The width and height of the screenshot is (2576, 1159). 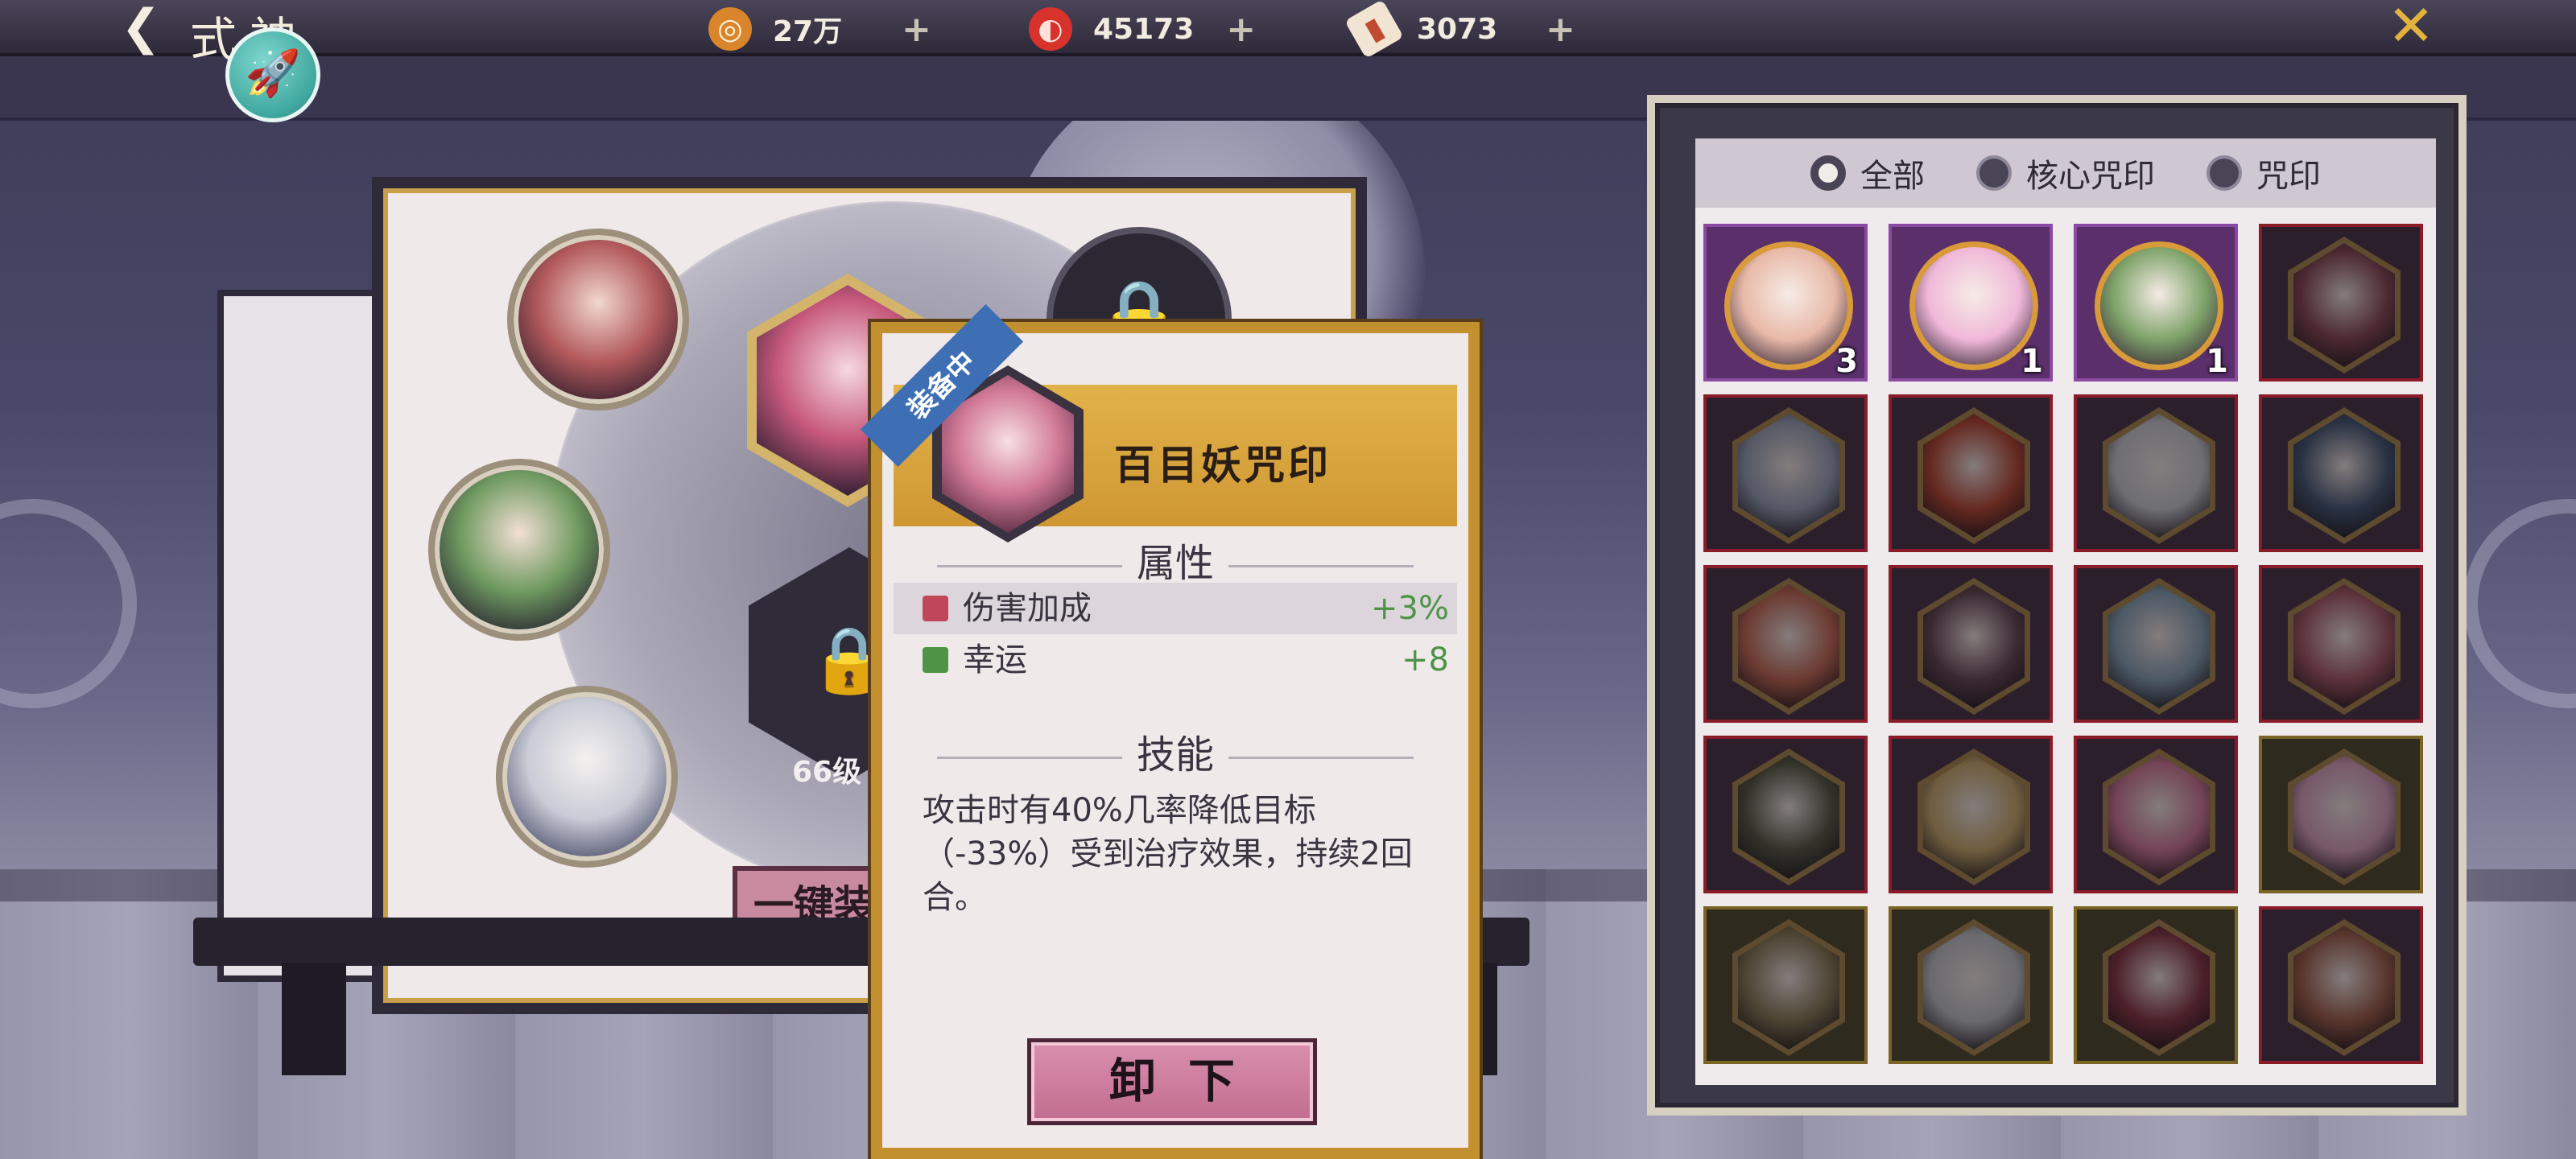 I want to click on filter-all: 全部, so click(x=1867, y=173).